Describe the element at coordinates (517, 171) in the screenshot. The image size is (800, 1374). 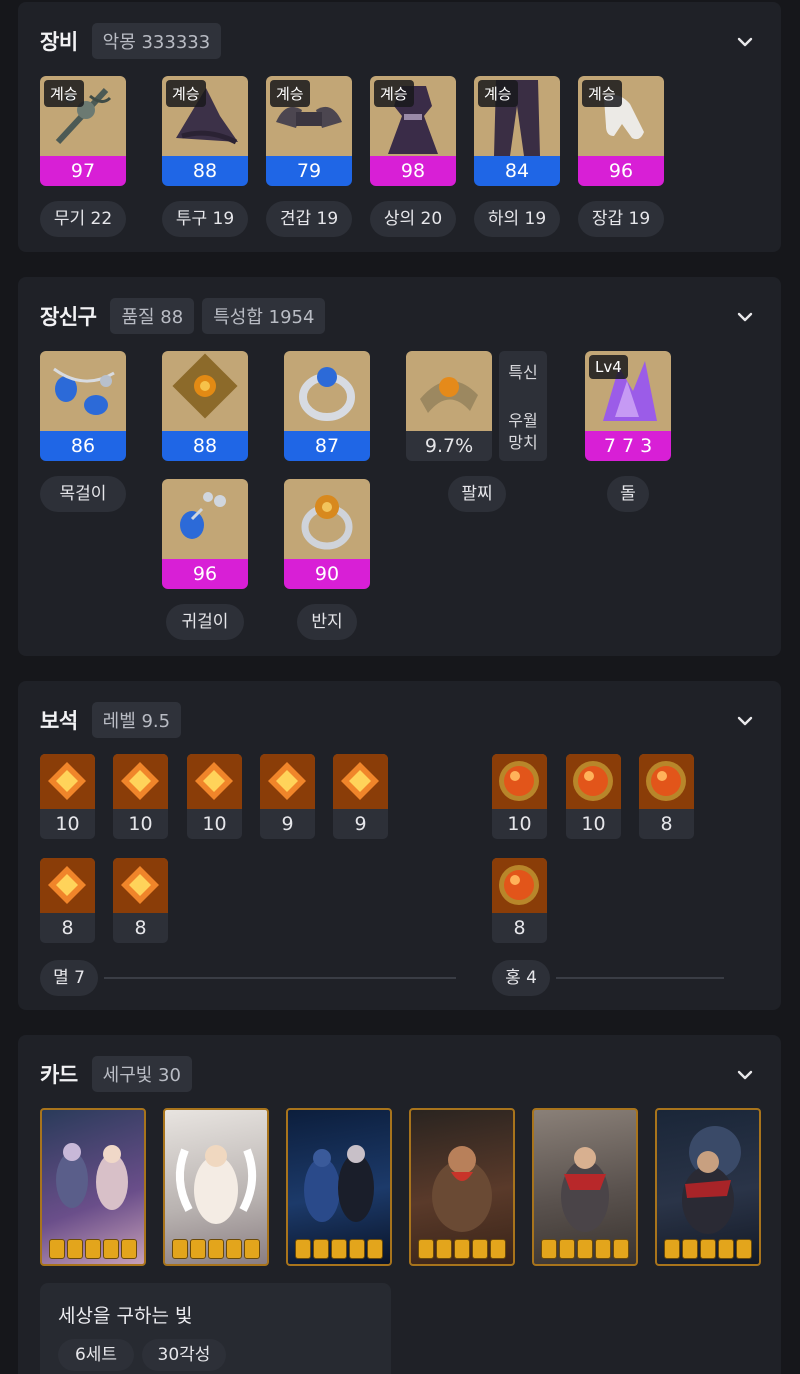
I see `quality-value: 84` at that location.